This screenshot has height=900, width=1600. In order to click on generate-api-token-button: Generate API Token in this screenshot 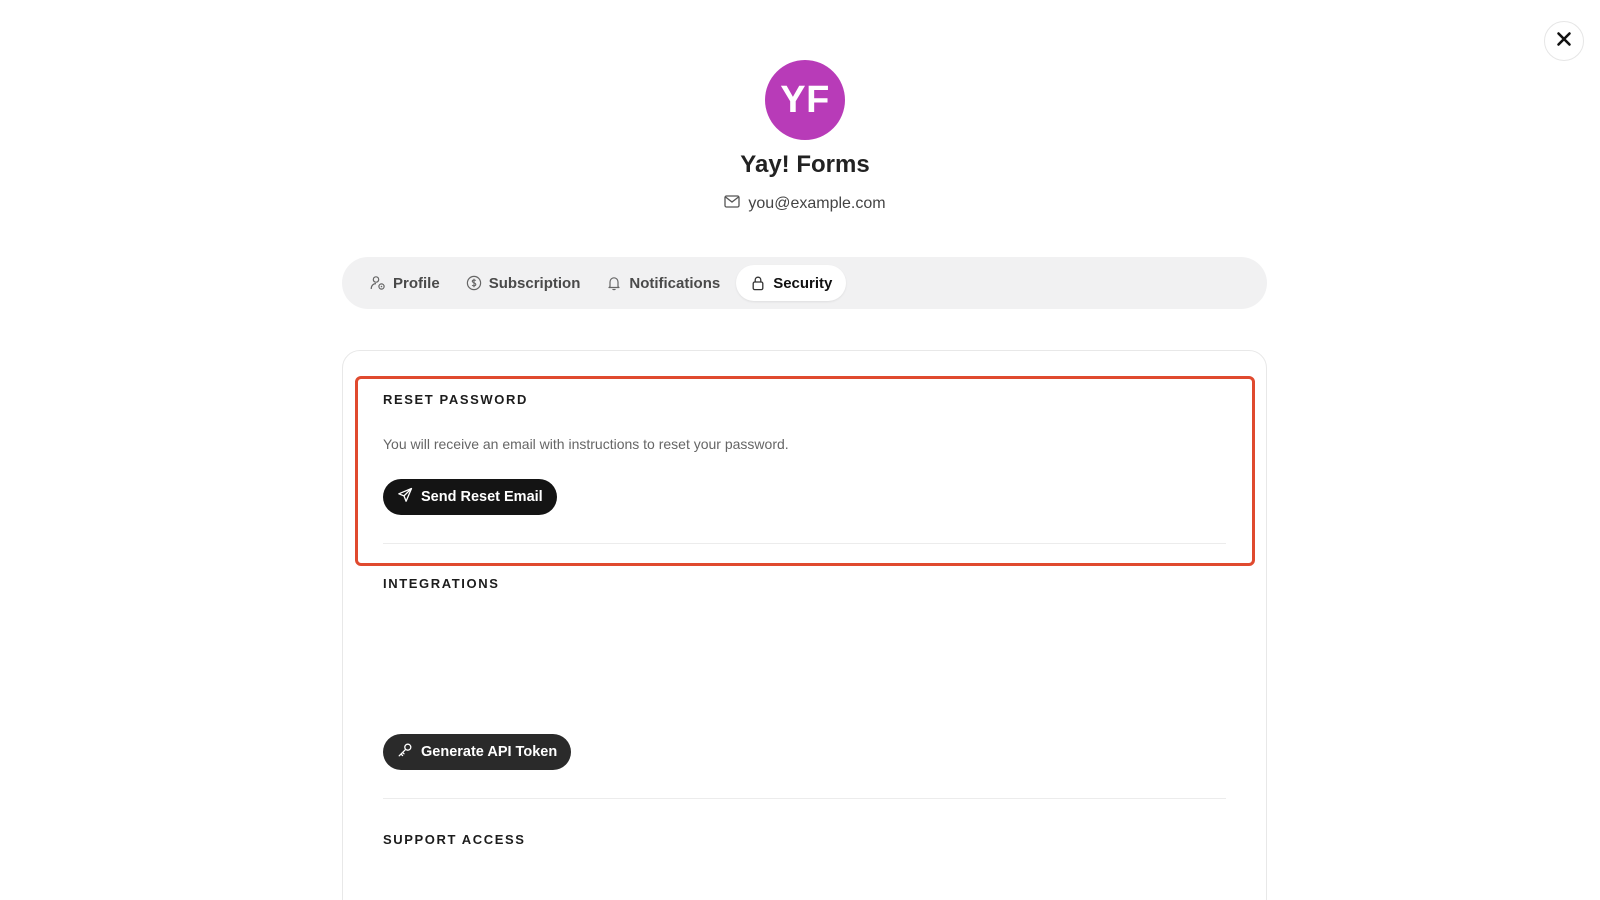, I will do `click(477, 752)`.